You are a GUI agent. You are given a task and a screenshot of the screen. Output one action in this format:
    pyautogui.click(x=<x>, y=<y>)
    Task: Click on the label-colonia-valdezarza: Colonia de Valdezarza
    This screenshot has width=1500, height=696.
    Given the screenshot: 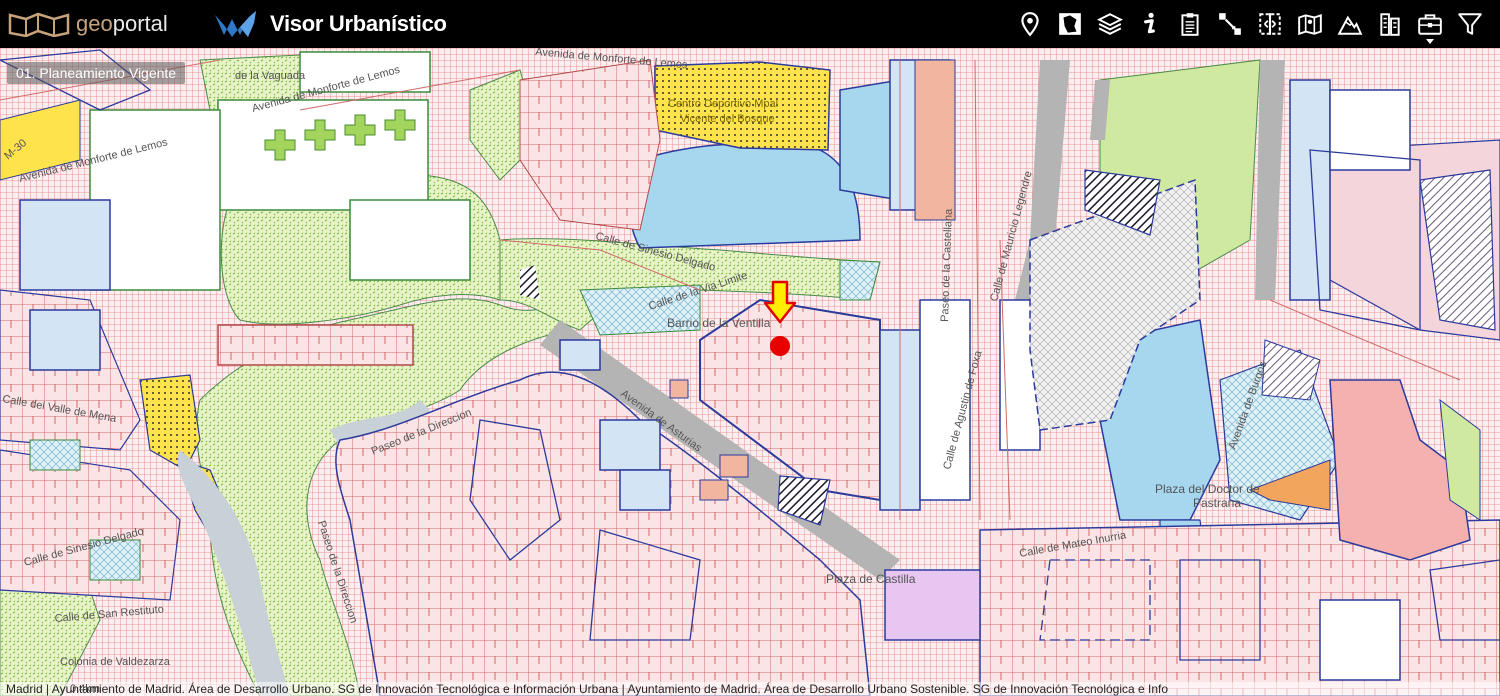 What is the action you would take?
    pyautogui.click(x=115, y=662)
    